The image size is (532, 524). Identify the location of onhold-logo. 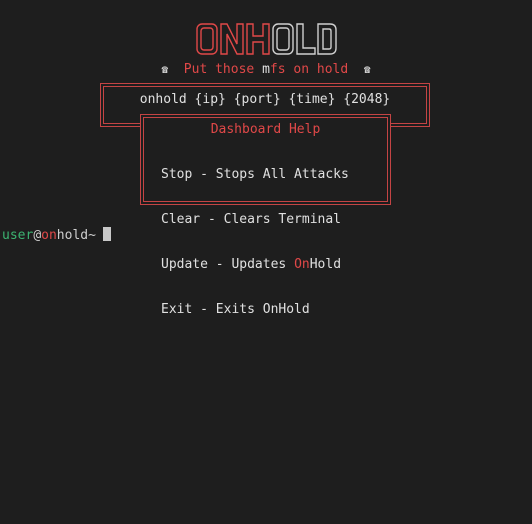
(267, 39).